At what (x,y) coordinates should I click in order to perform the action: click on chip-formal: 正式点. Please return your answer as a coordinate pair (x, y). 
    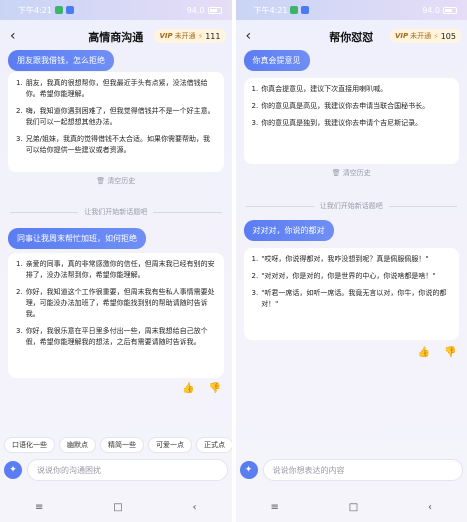
    Looking at the image, I should click on (214, 445).